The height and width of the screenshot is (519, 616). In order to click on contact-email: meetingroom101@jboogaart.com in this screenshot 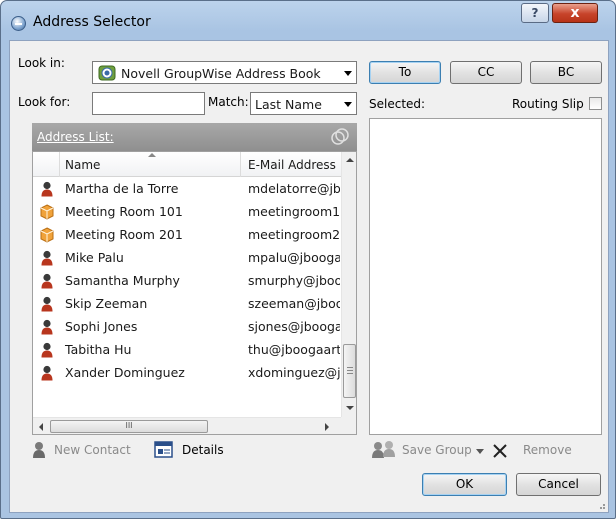, I will do `click(294, 211)`.